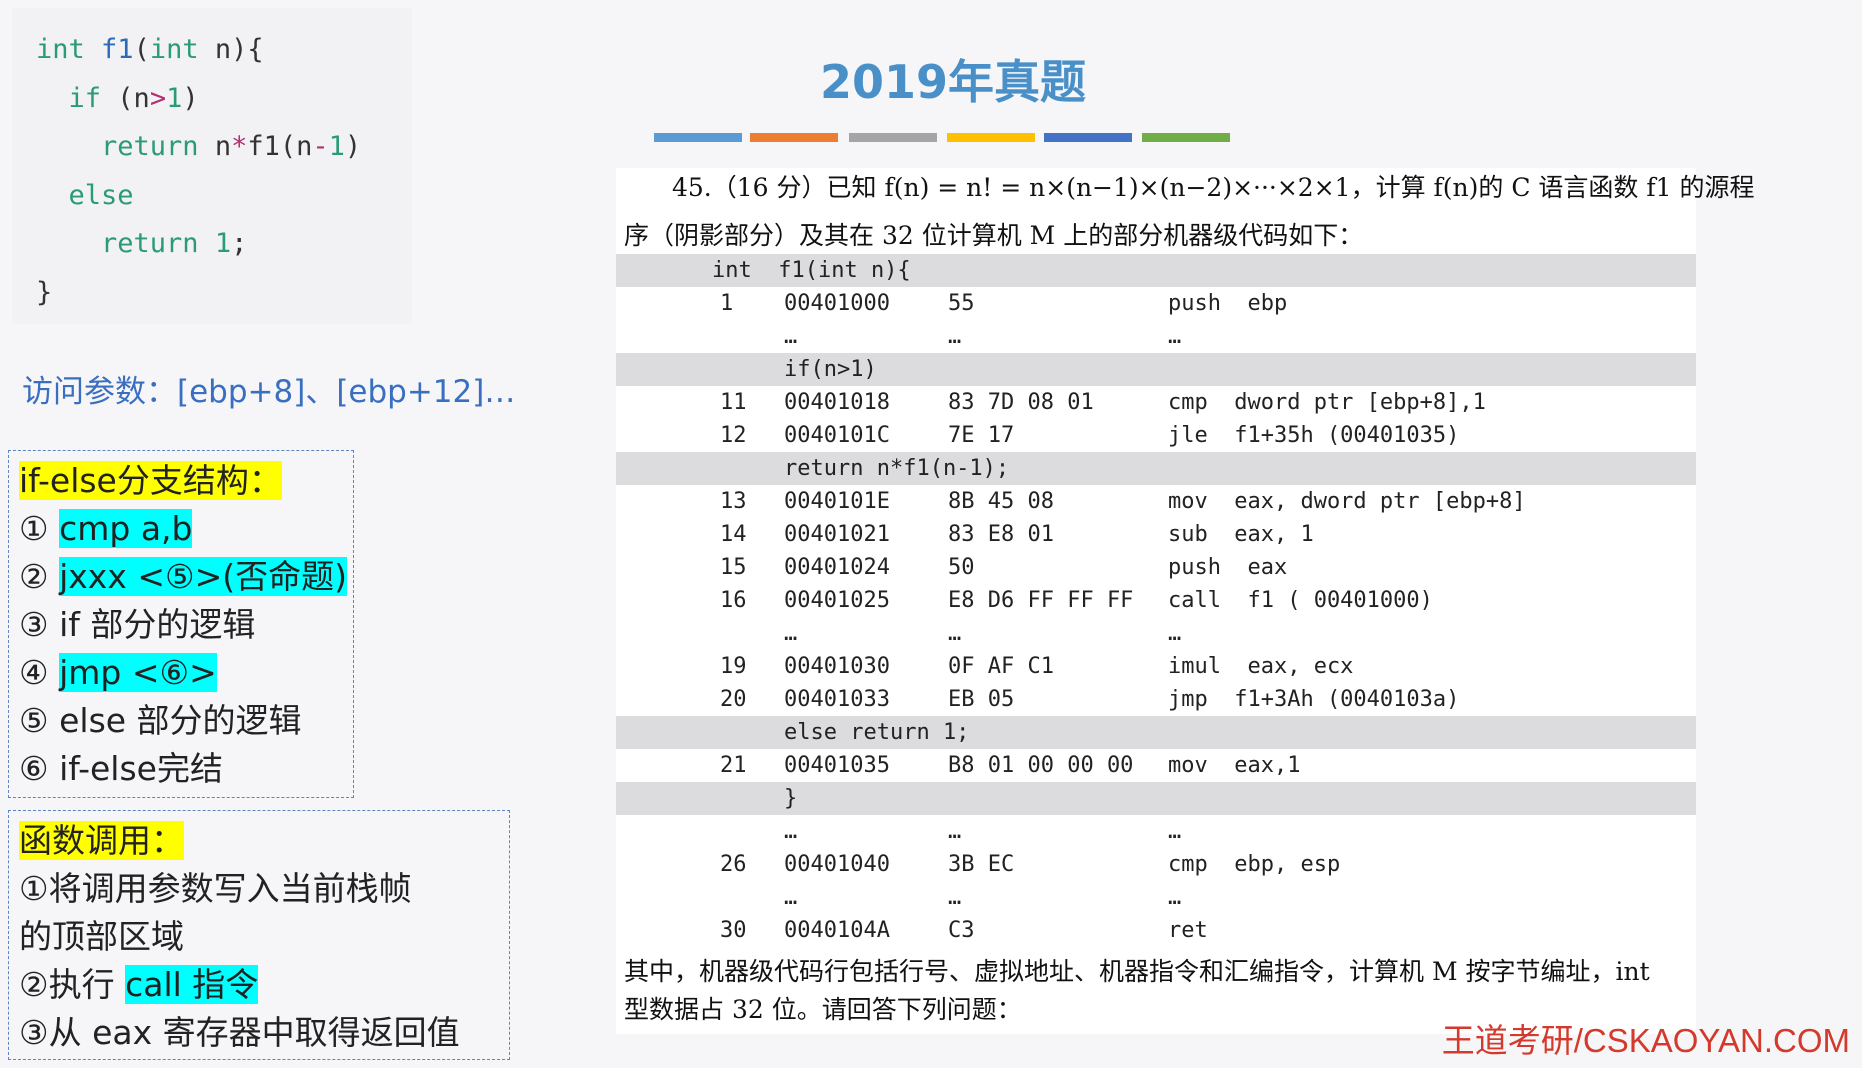  Describe the element at coordinates (733, 402) in the screenshot. I see `asm-line-number: 11` at that location.